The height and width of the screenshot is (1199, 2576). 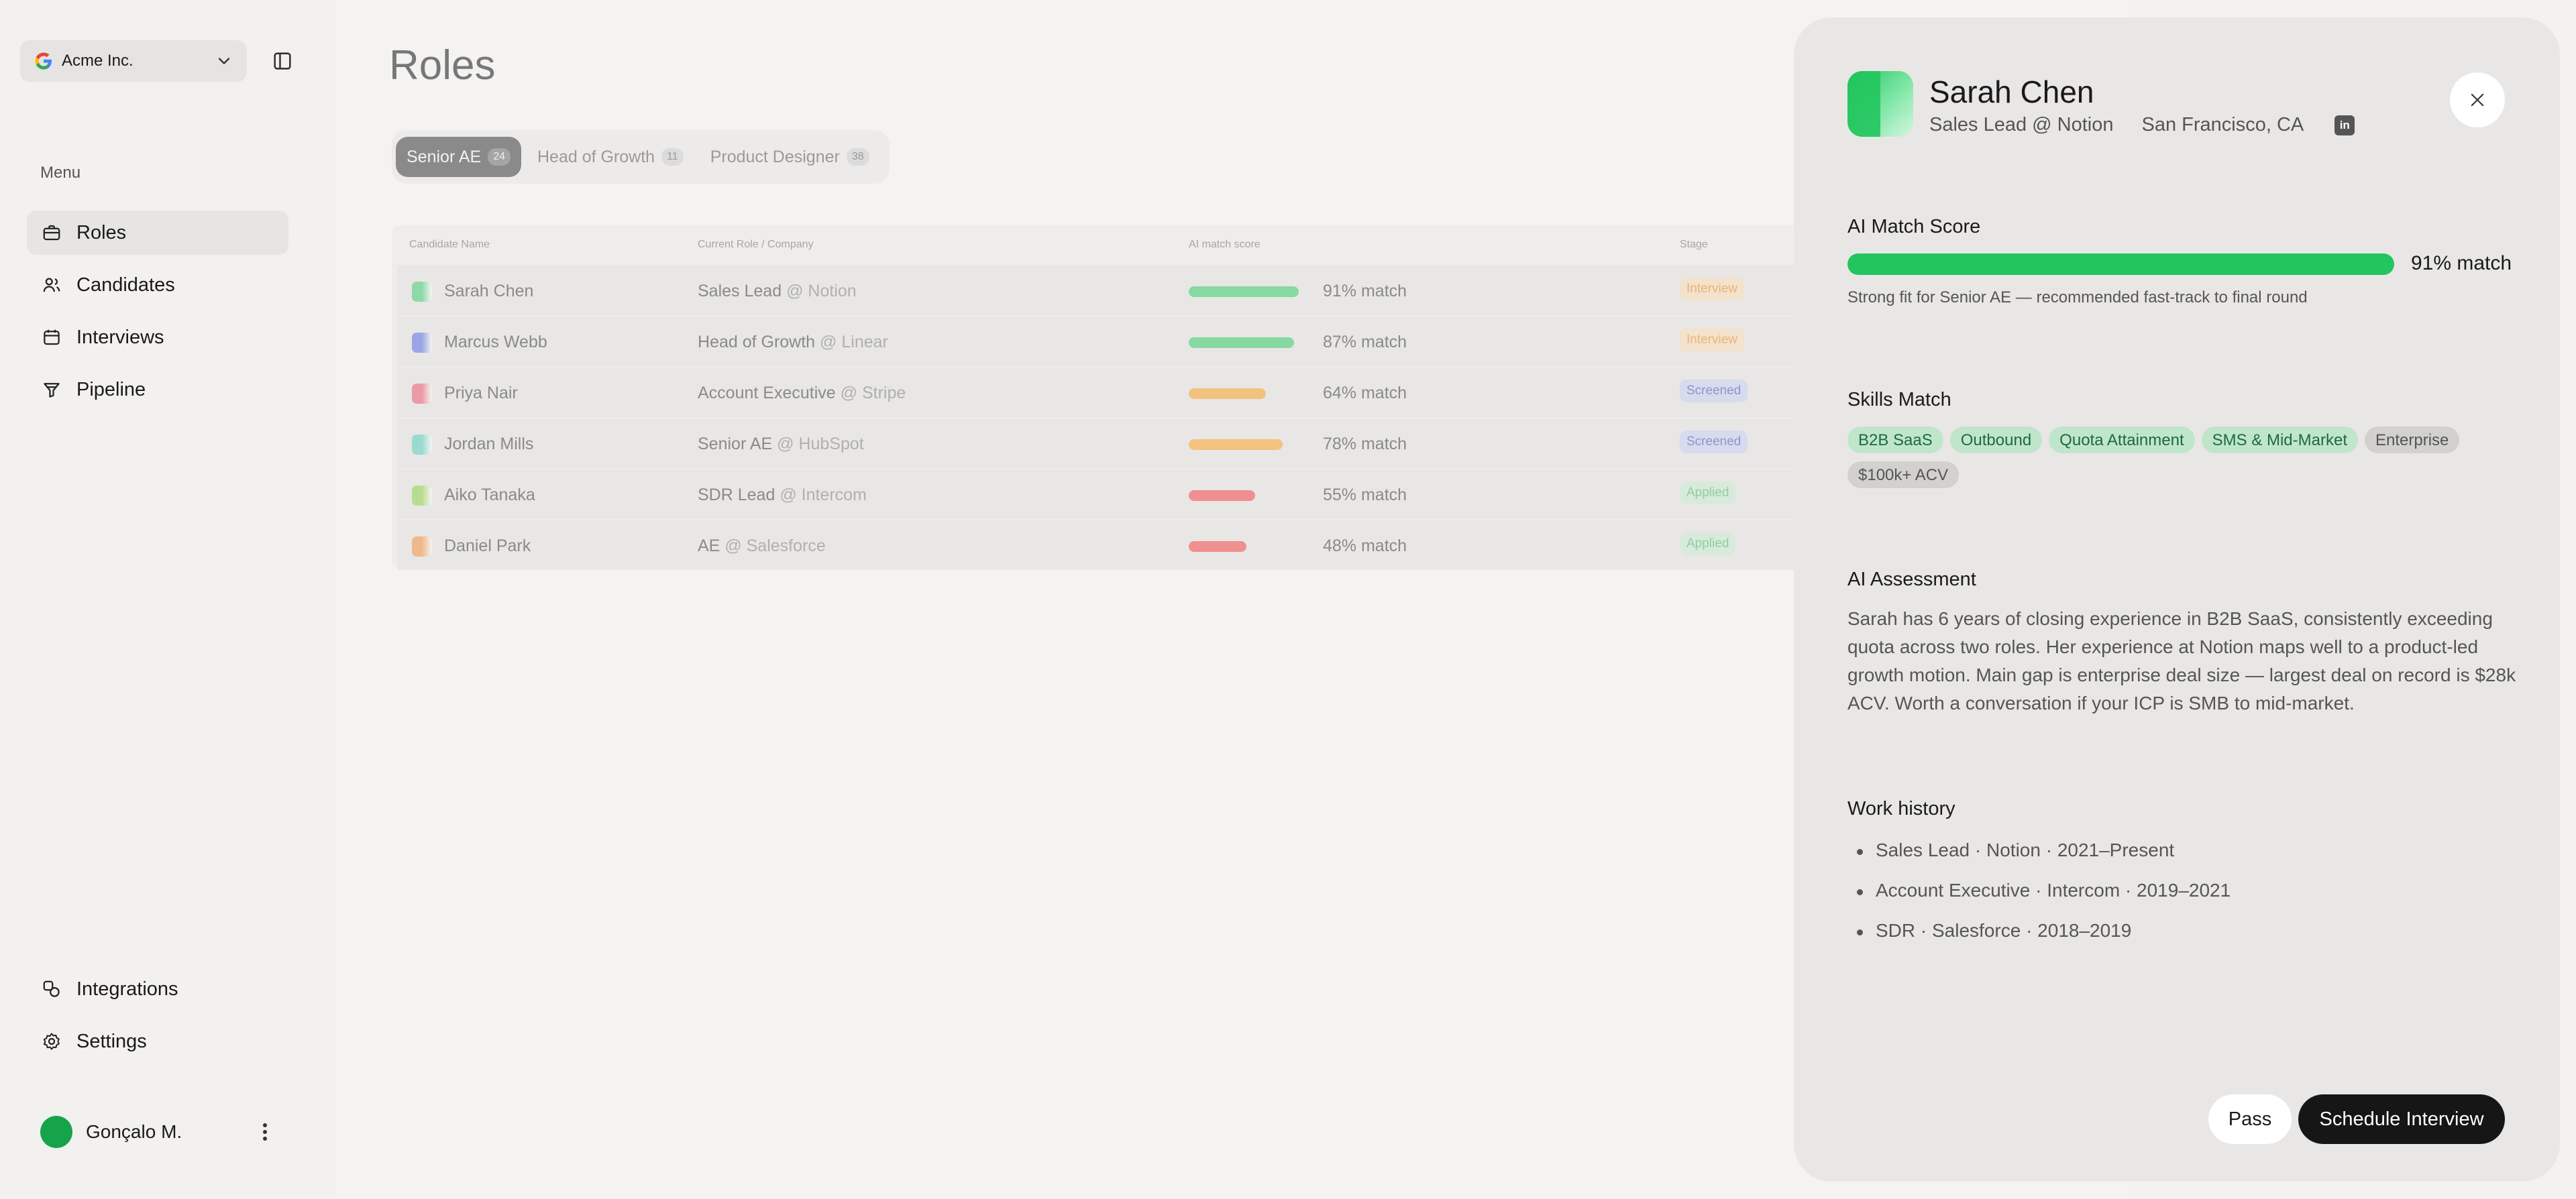 I want to click on match-score-cell: 91% match, so click(x=1365, y=291).